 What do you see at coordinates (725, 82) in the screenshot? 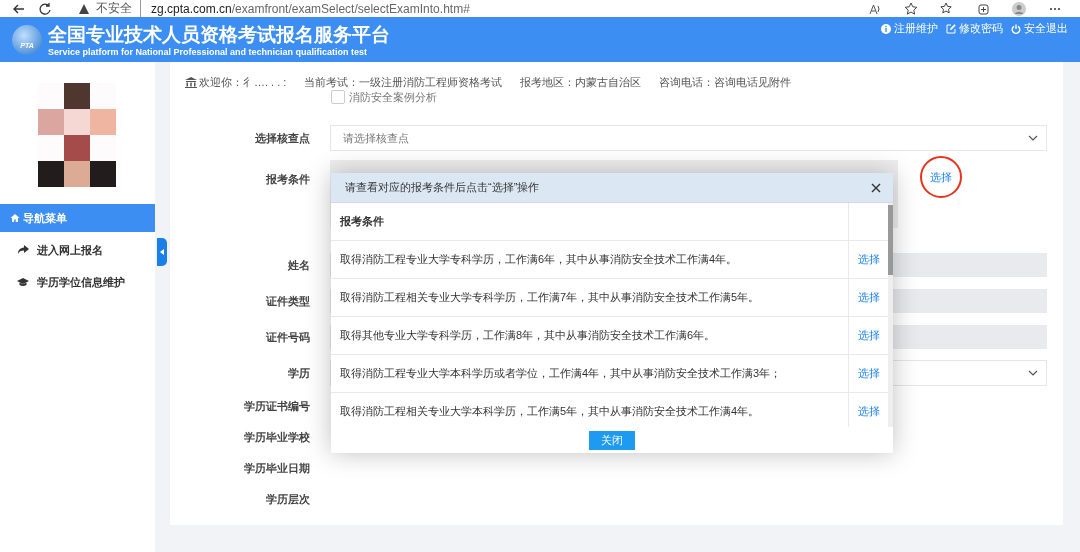
I see `info-text: 咨询电话：咨询电话见附件` at bounding box center [725, 82].